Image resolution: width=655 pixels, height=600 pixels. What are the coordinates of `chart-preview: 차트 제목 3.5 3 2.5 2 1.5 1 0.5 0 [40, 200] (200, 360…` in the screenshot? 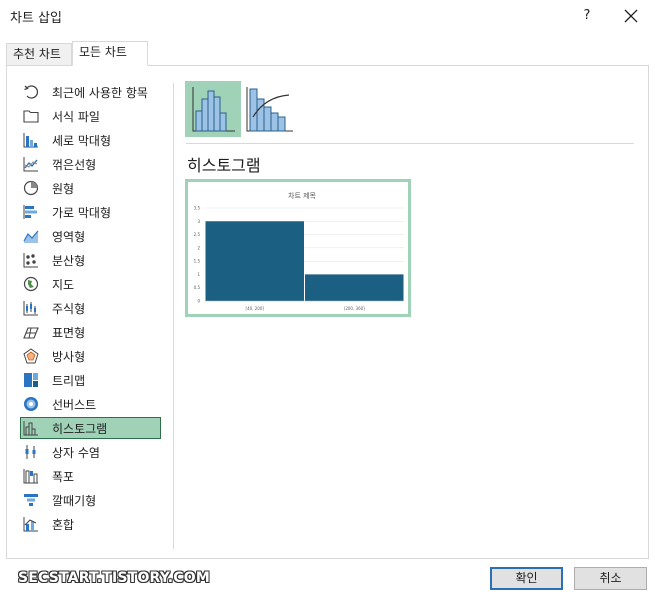 It's located at (298, 248).